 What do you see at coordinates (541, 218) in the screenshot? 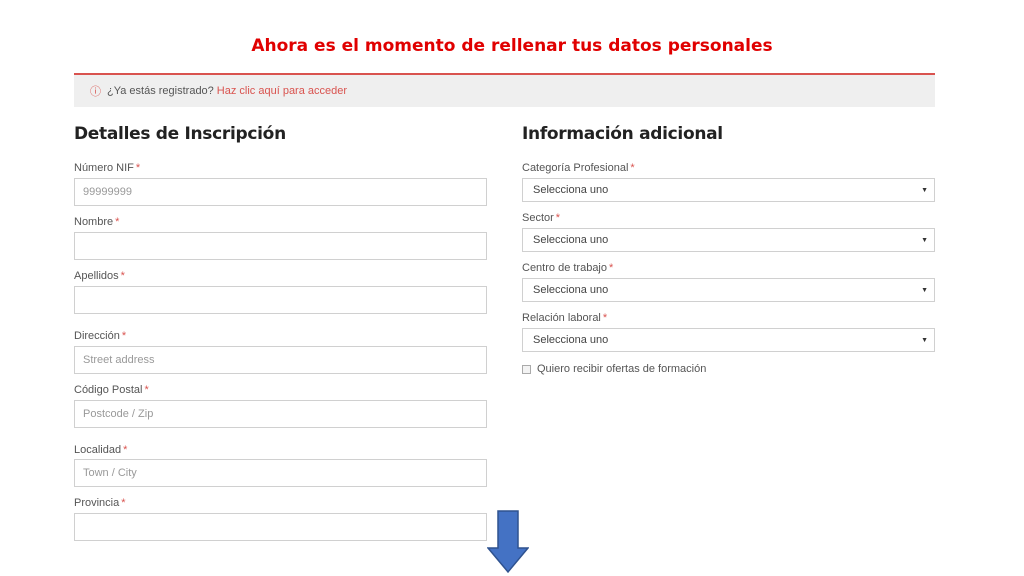
I see `sector-label: Sector *` at bounding box center [541, 218].